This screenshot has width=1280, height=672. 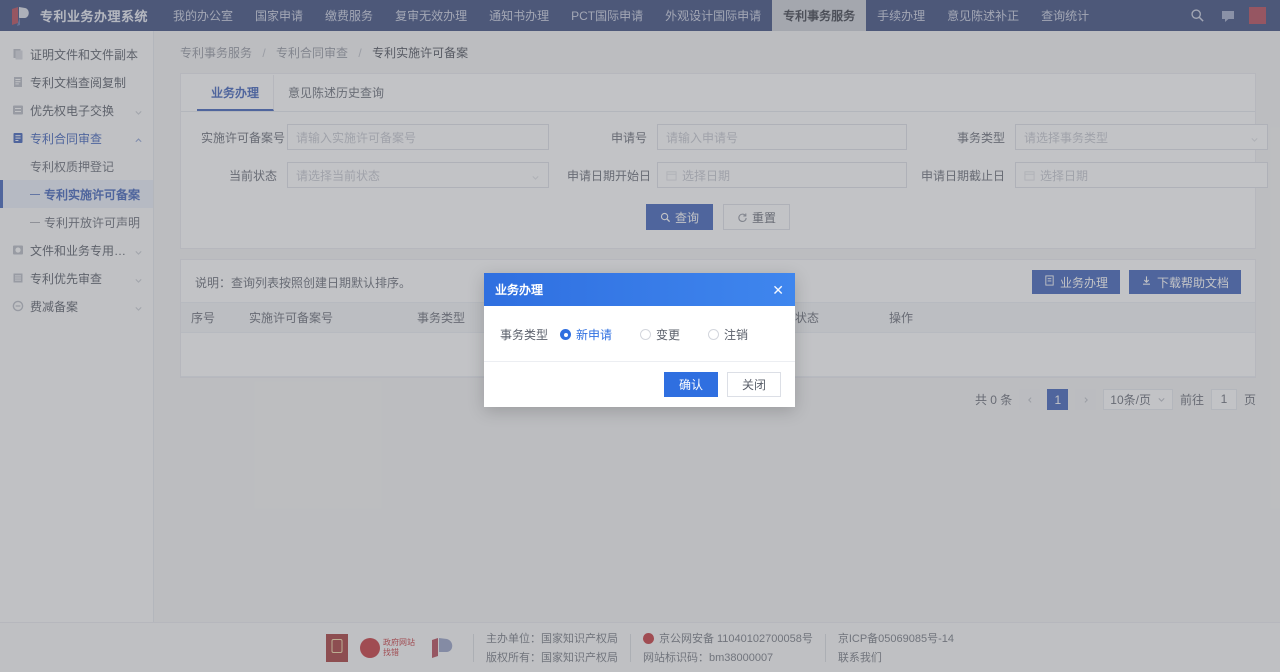 What do you see at coordinates (668, 335) in the screenshot?
I see `radio-label: 变更` at bounding box center [668, 335].